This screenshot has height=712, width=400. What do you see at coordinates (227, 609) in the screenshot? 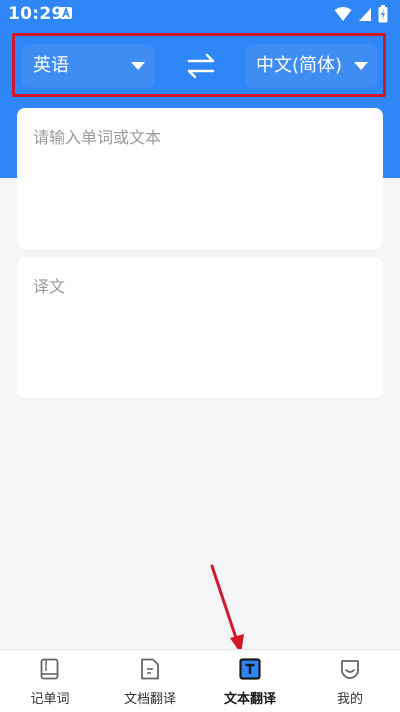
I see `annotation-arrow` at bounding box center [227, 609].